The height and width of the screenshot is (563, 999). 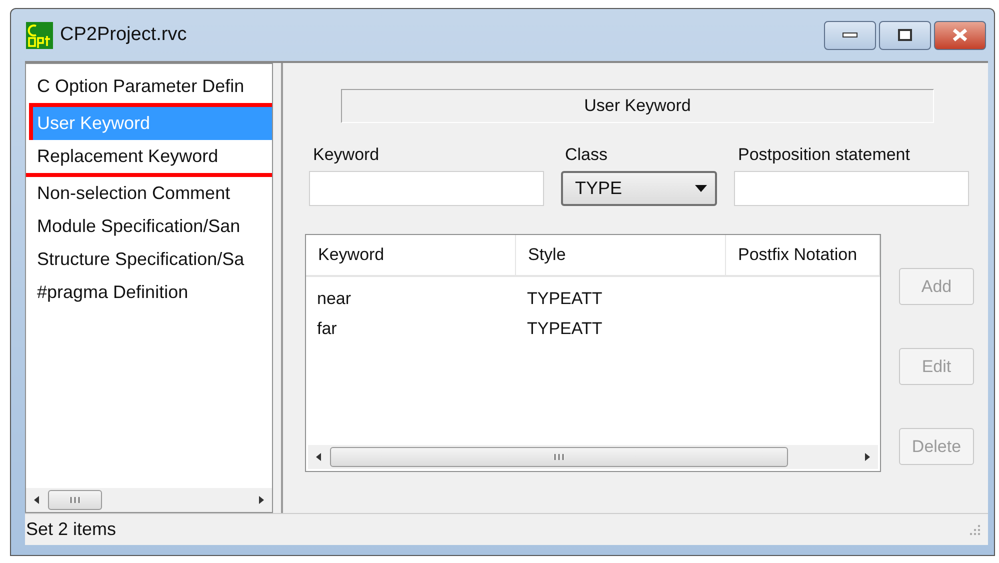 What do you see at coordinates (803, 255) in the screenshot?
I see `column-header: Postfix Notation` at bounding box center [803, 255].